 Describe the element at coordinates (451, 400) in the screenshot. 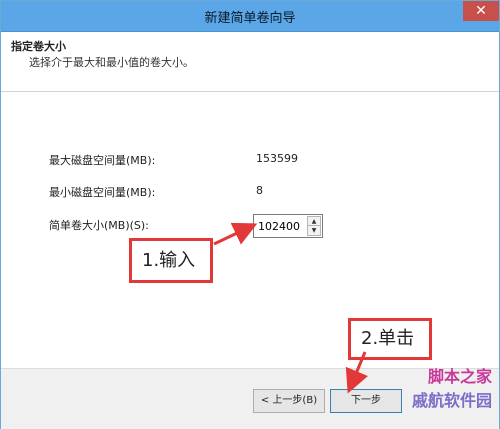

I see `watermark-line2: 戚航软件园` at that location.